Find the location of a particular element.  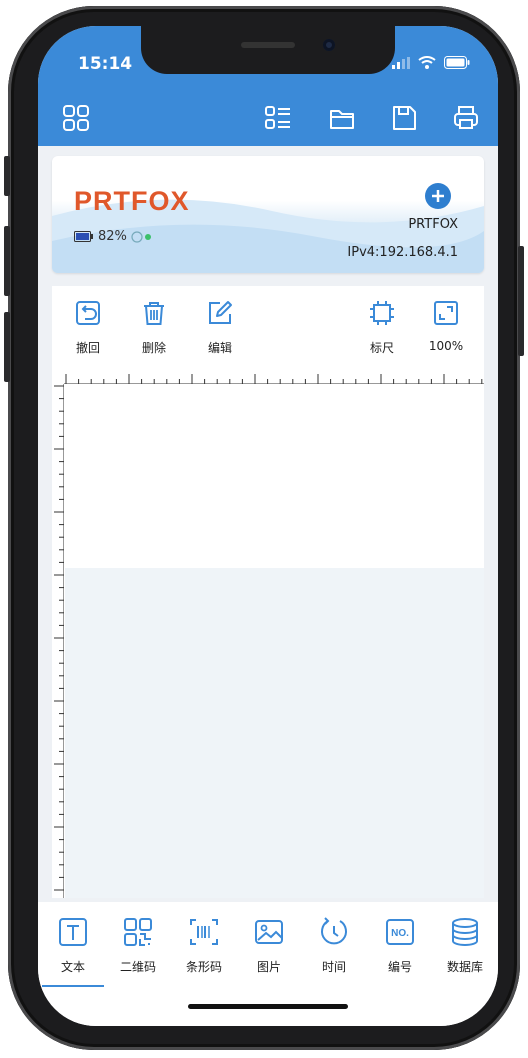

image-icon is located at coordinates (269, 932).